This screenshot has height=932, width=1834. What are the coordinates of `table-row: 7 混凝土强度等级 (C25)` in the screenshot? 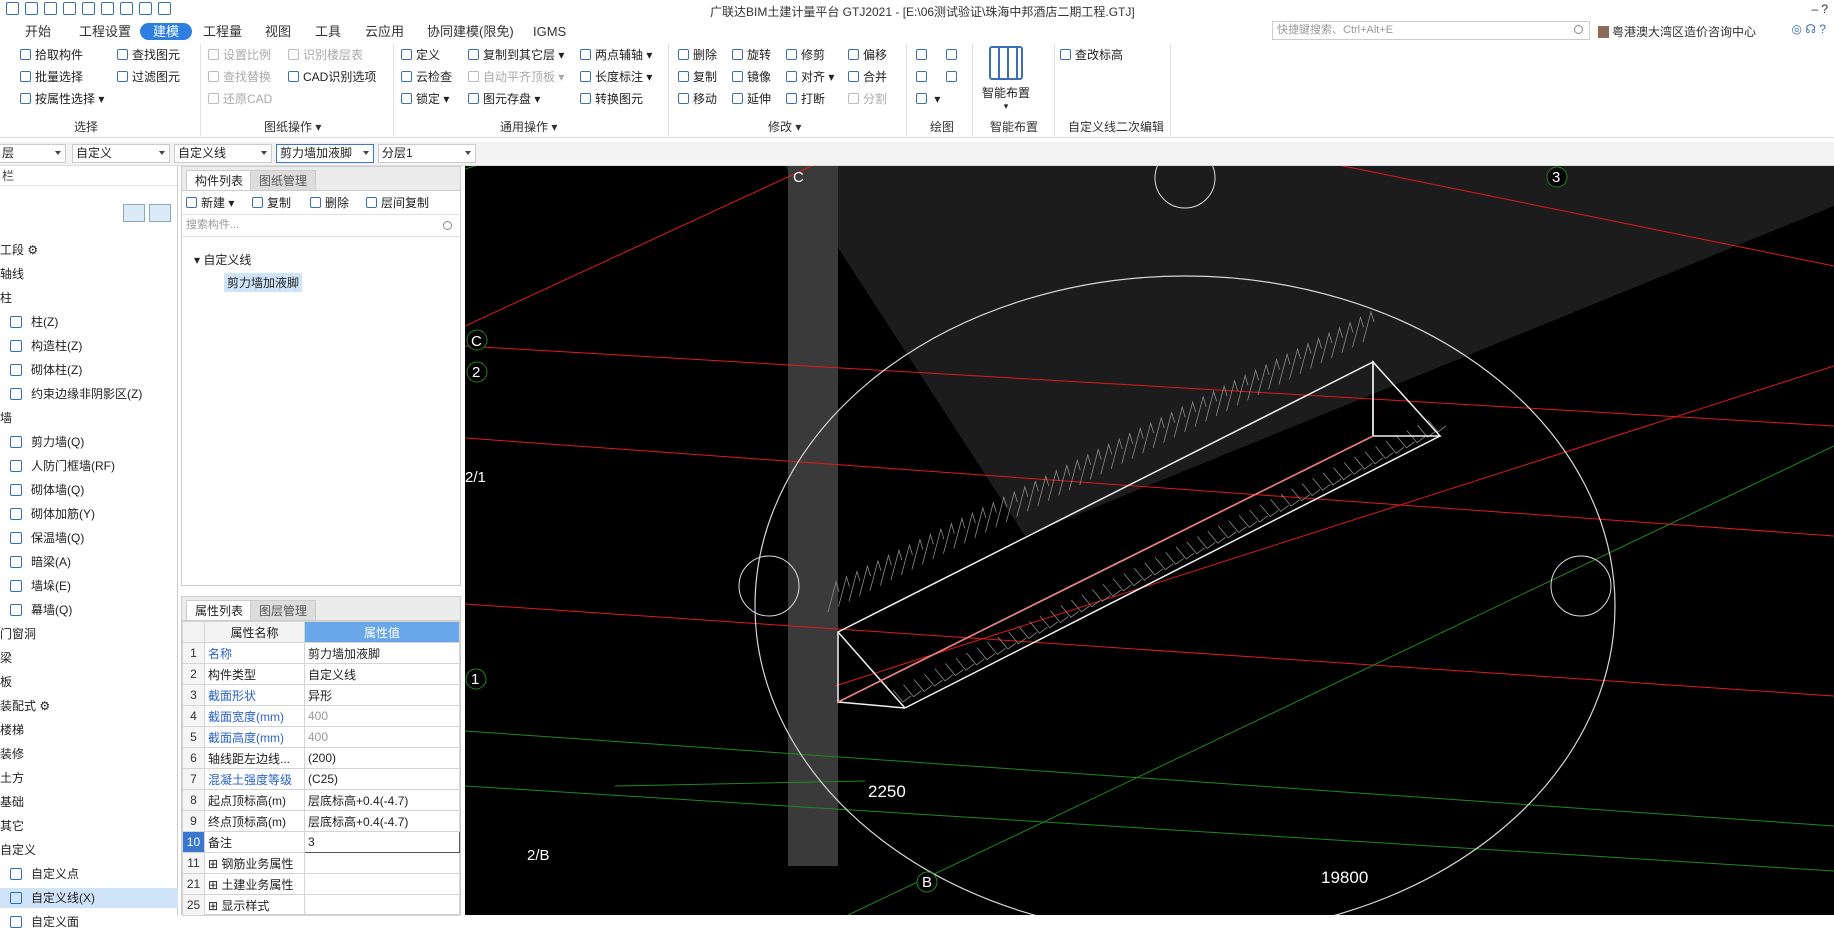 It's located at (321, 779).